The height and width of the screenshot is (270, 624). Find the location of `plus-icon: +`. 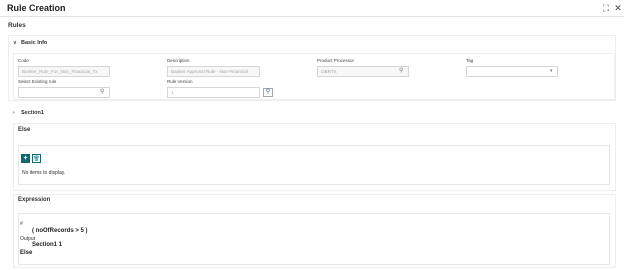

plus-icon: + is located at coordinates (25, 158).